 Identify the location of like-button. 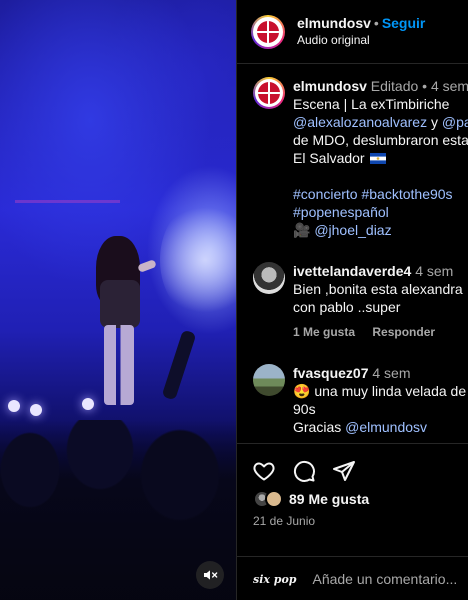
(264, 471).